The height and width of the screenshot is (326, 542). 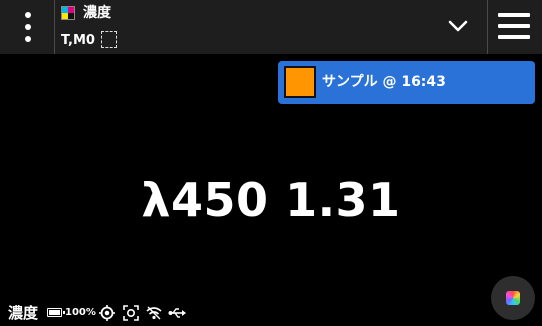 I want to click on color-palette-icon, so click(x=513, y=298).